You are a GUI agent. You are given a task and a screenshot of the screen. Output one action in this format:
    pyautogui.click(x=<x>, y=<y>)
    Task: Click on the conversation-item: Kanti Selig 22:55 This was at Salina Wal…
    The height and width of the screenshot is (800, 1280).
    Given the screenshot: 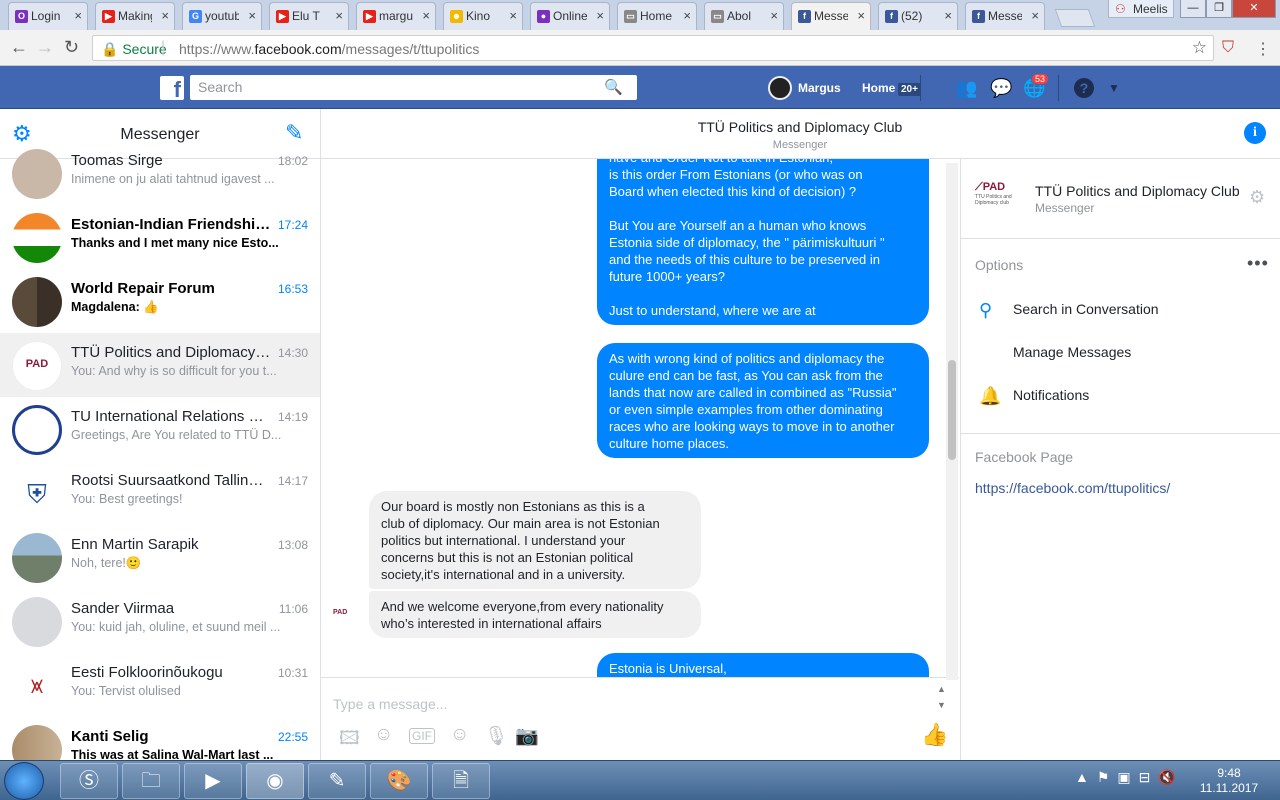 What is the action you would take?
    pyautogui.click(x=160, y=738)
    